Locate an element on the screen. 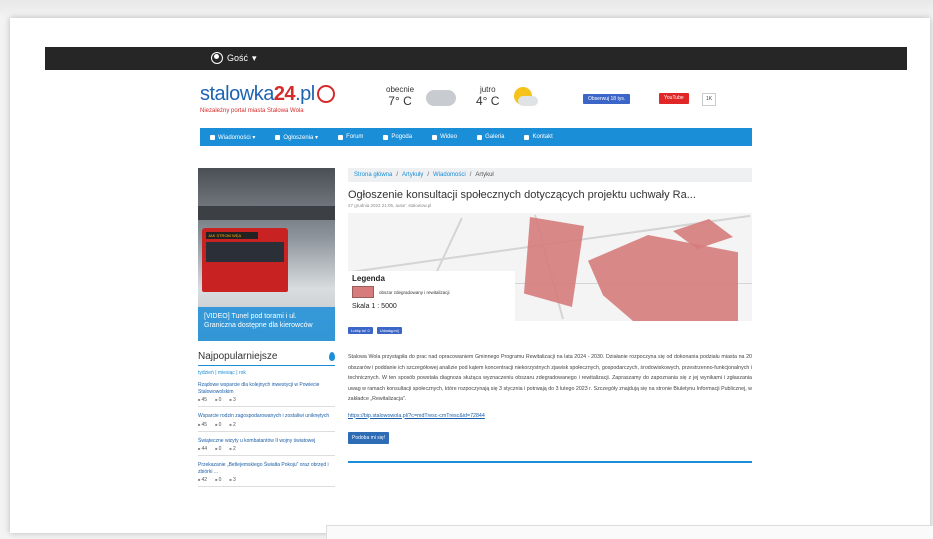  top-bar: Gość ▾ is located at coordinates (476, 58).